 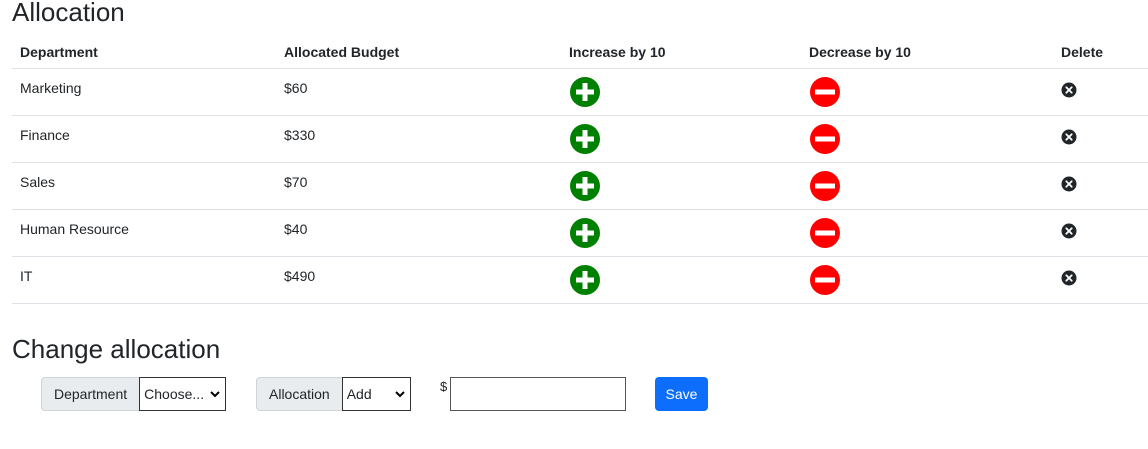 I want to click on budget-value: $40, so click(x=296, y=229).